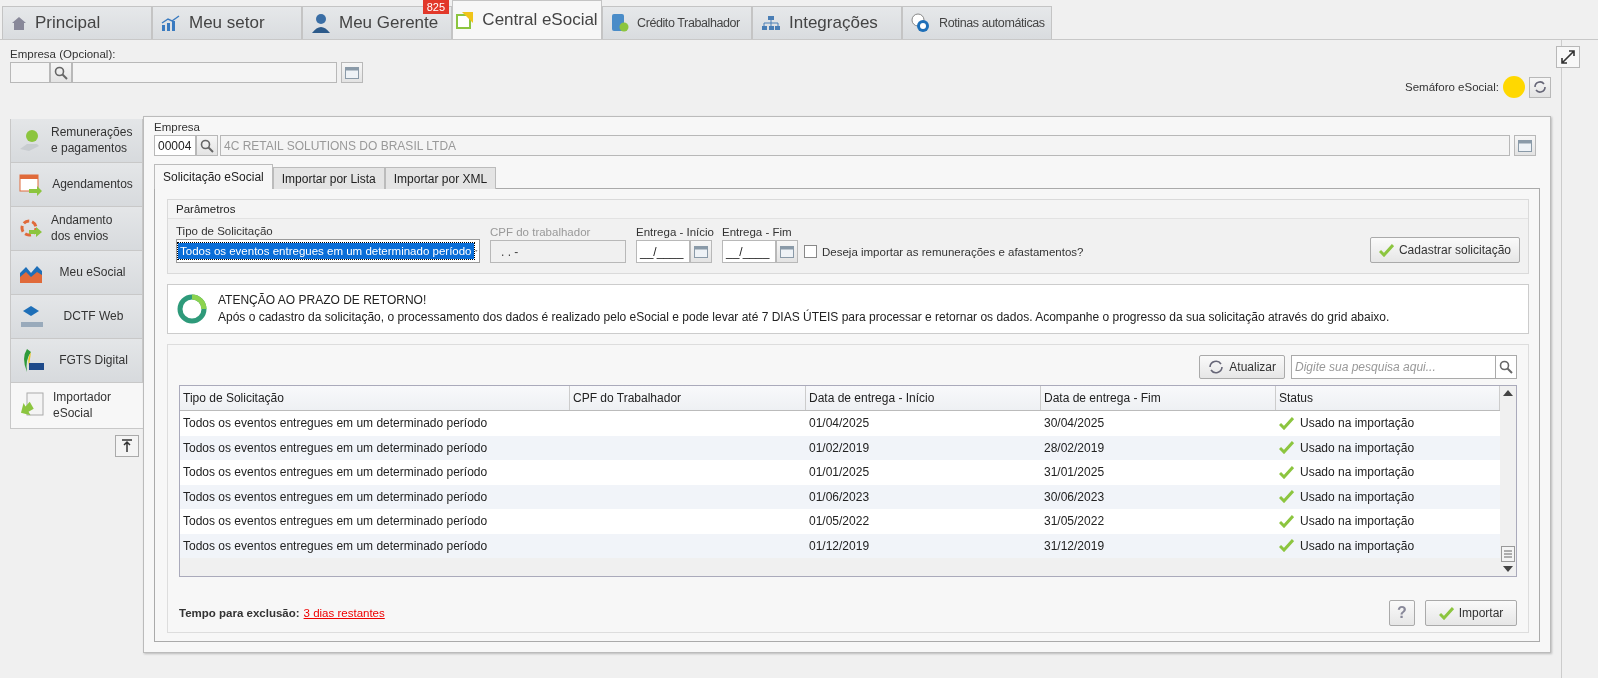 Image resolution: width=1598 pixels, height=678 pixels. What do you see at coordinates (19, 23) in the screenshot?
I see `home-icon` at bounding box center [19, 23].